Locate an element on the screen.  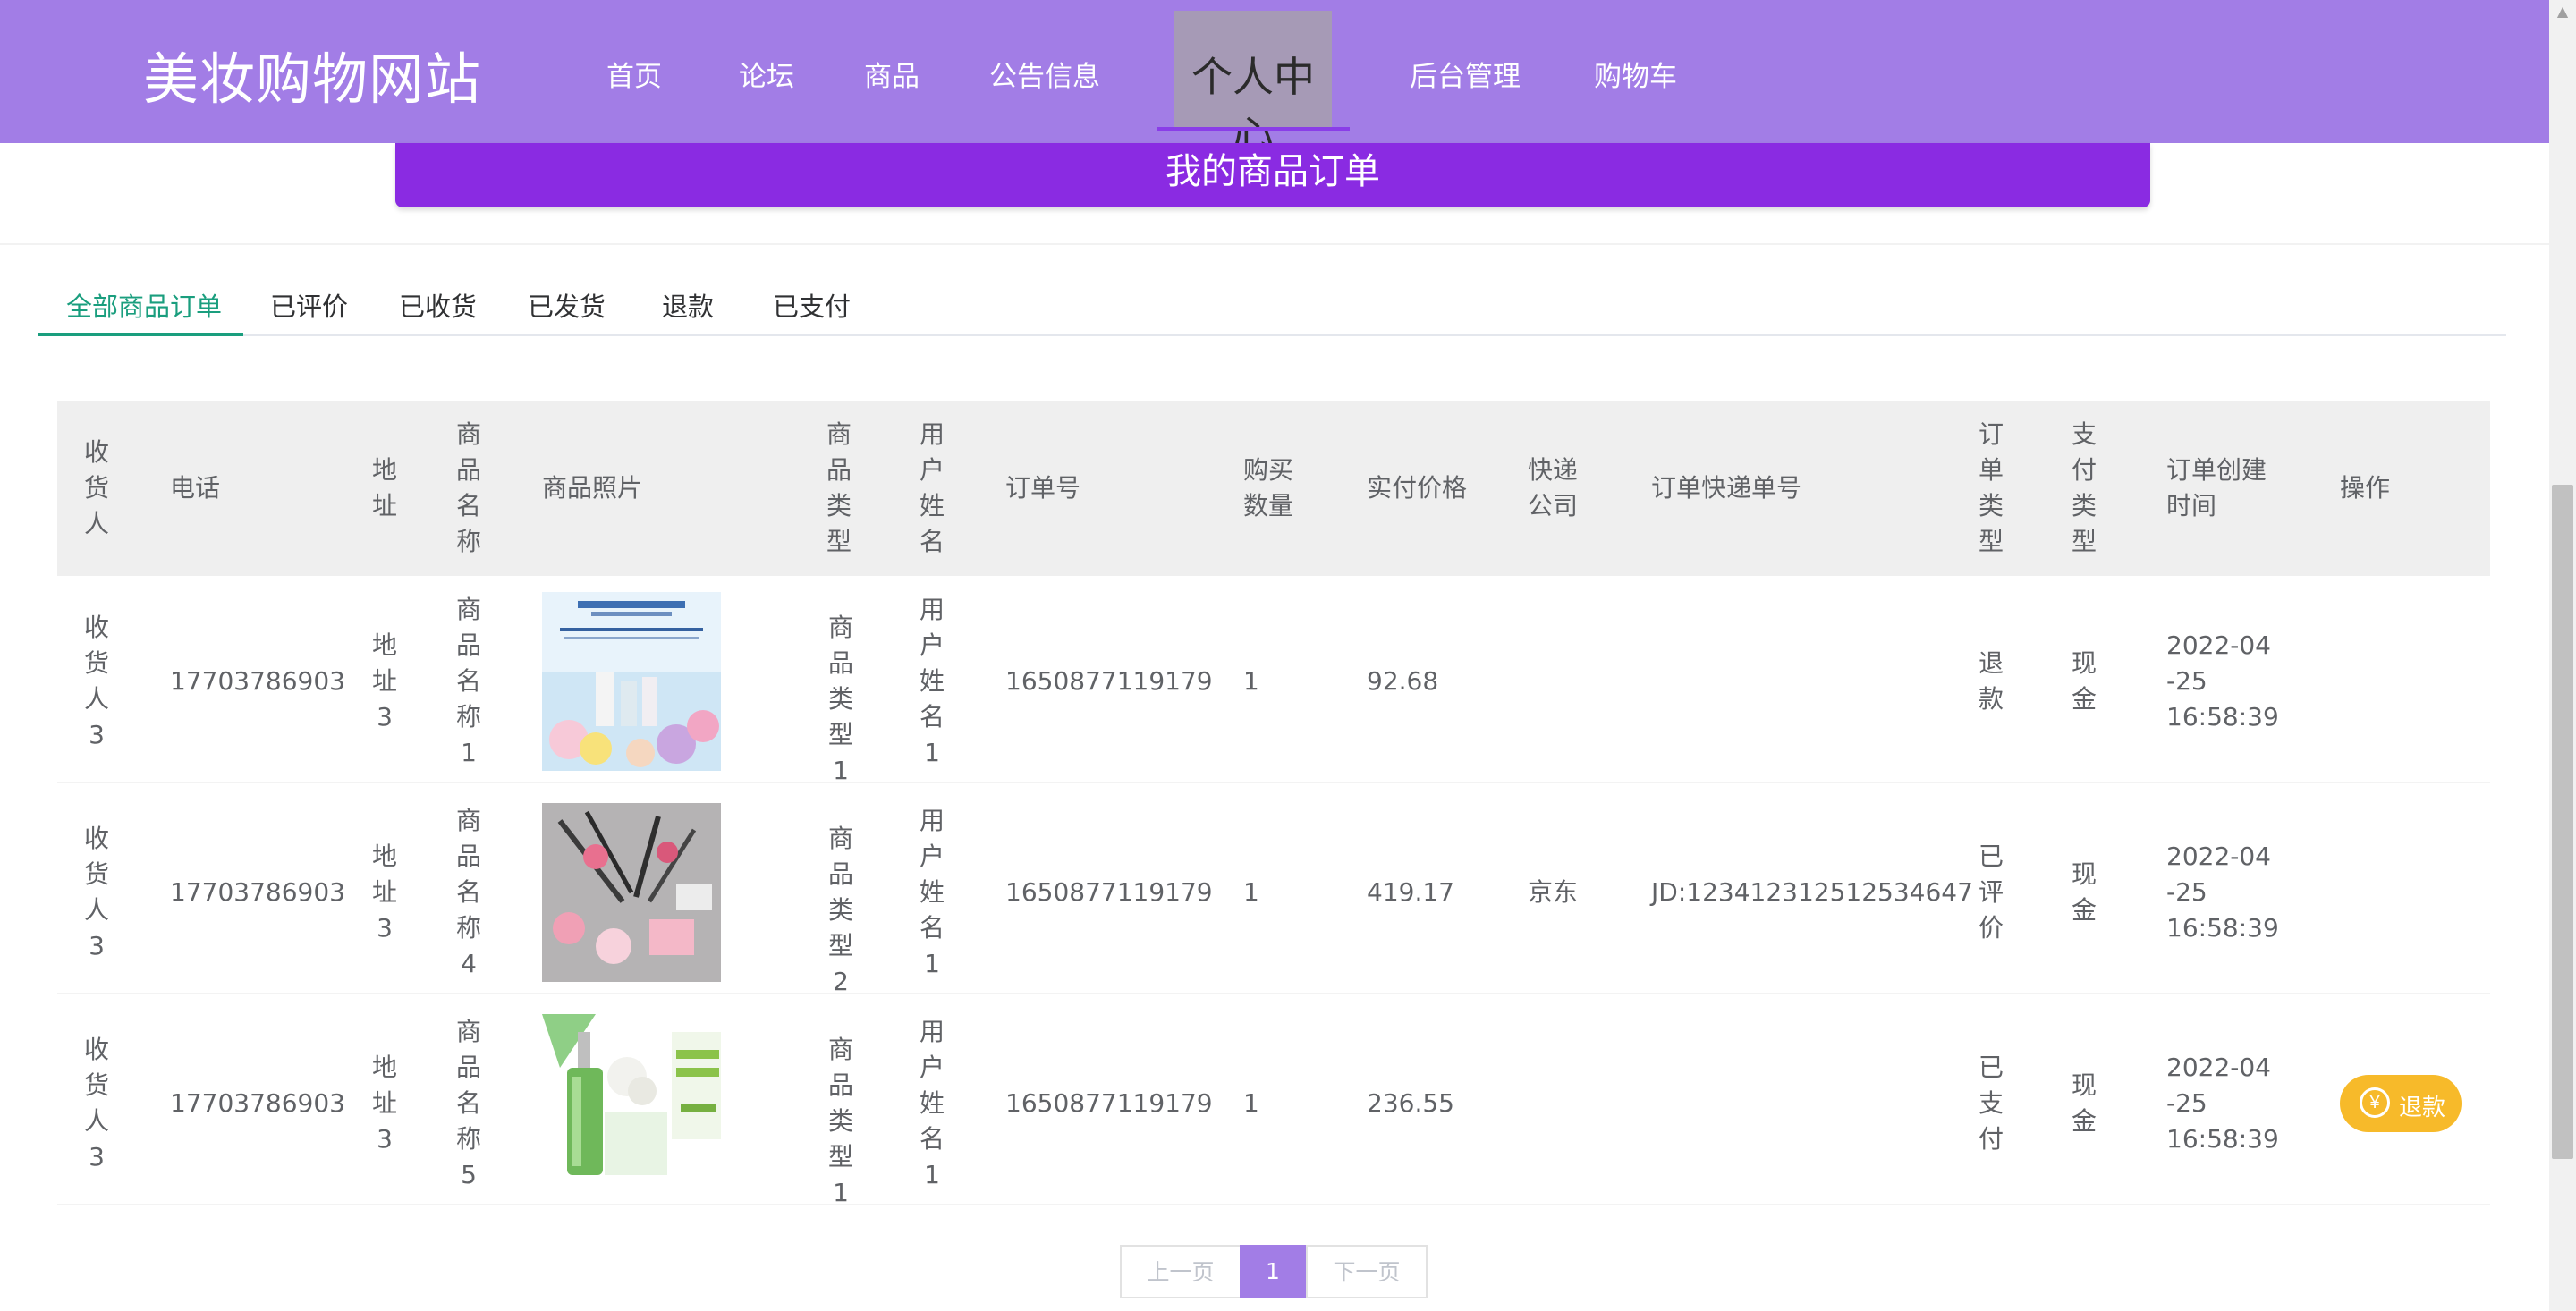
col-product-name: 商品名称 is located at coordinates (468, 487).